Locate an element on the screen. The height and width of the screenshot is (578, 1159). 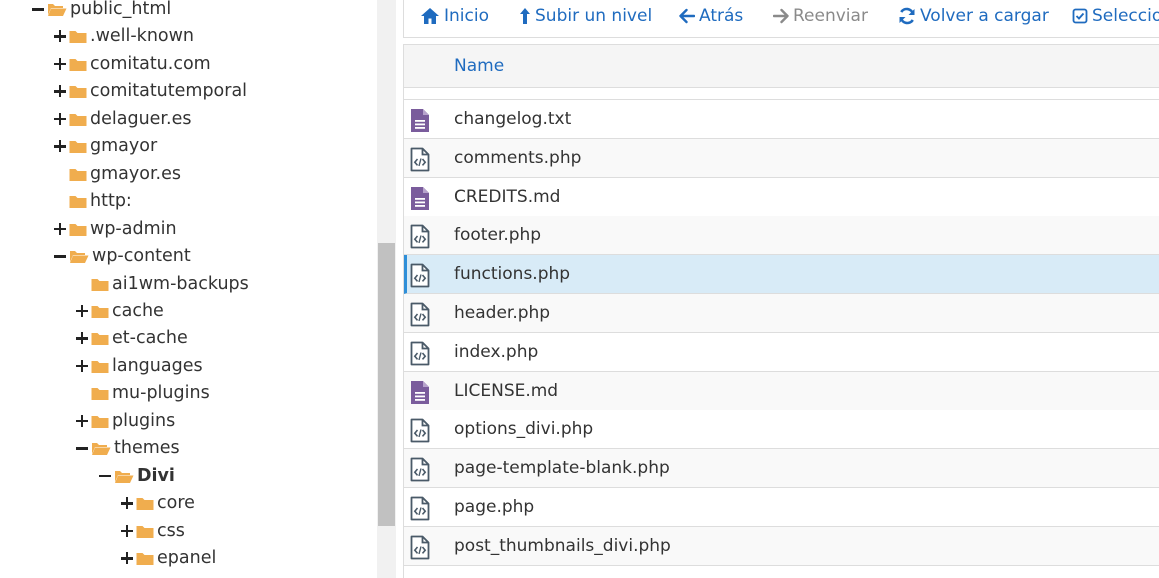
tree-scrollbar is located at coordinates (386, 289).